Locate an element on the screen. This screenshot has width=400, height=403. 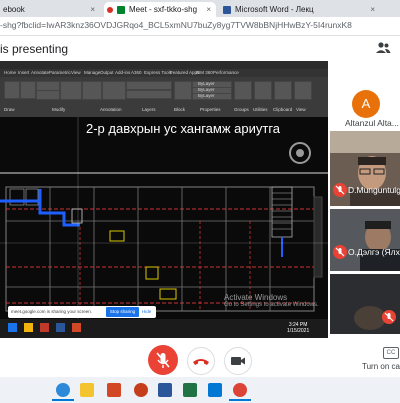
chrome-icon is located at coordinates (240, 390).